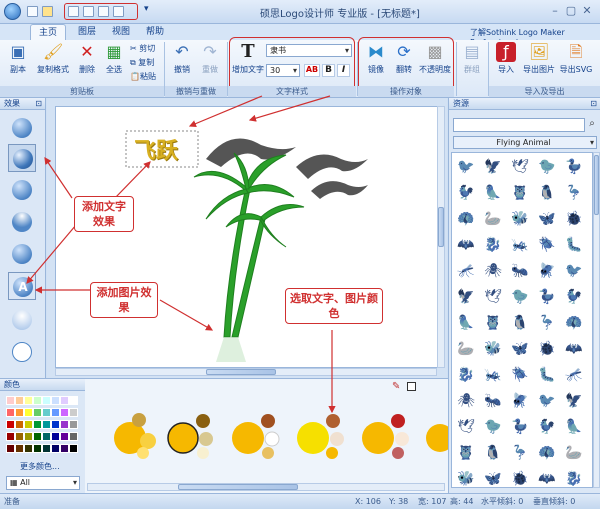 The image size is (600, 509). Describe the element at coordinates (246, 372) in the screenshot. I see `horizontal-scrollbar` at that location.